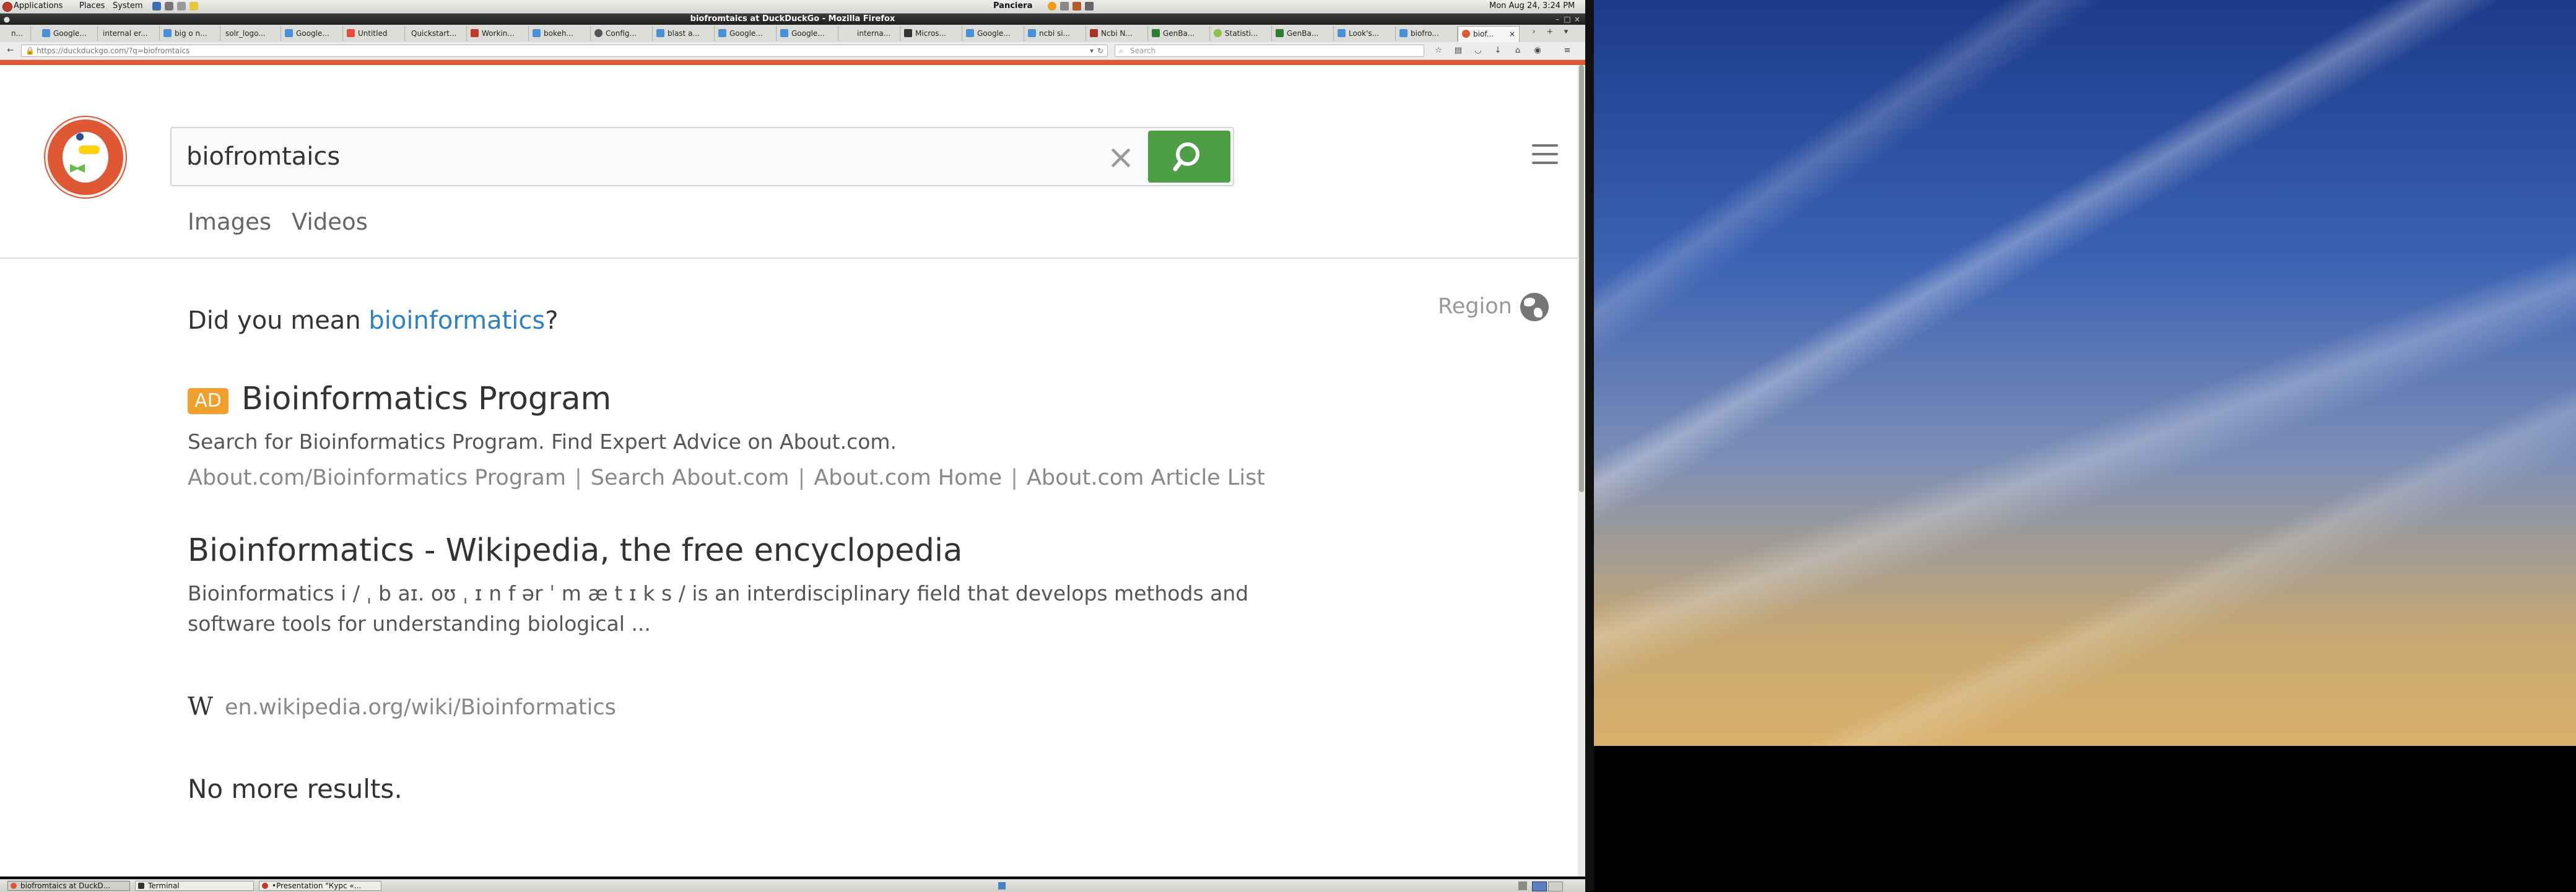 Image resolution: width=2576 pixels, height=892 pixels. What do you see at coordinates (1557, 20) in the screenshot?
I see `minimize-icon: –` at bounding box center [1557, 20].